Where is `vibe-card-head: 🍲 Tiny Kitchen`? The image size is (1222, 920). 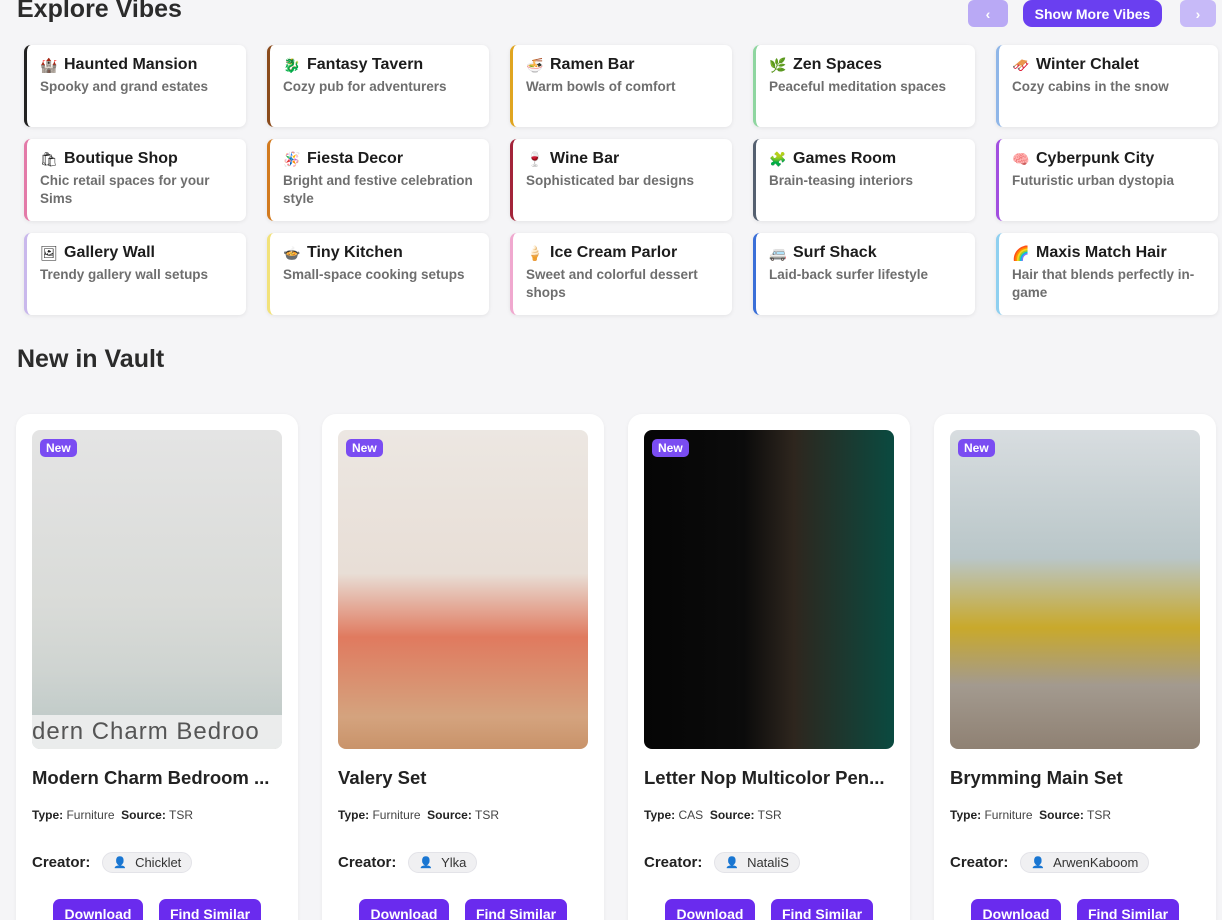 vibe-card-head: 🍲 Tiny Kitchen is located at coordinates (380, 253).